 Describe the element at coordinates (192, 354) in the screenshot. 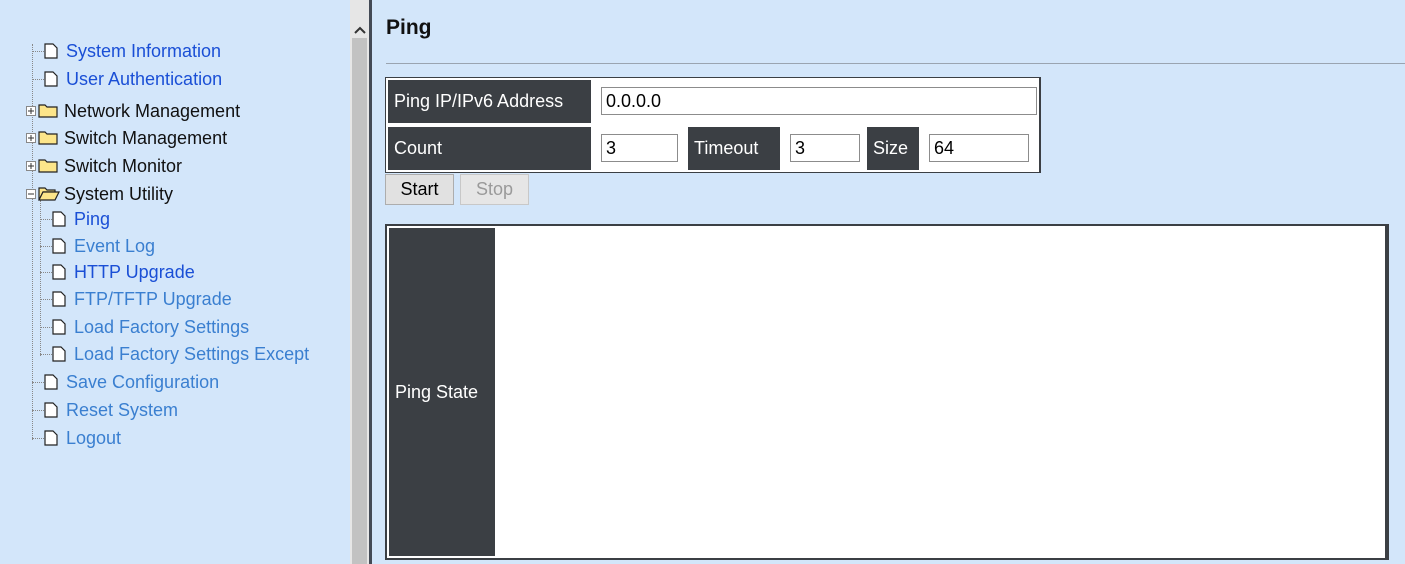

I see `sidebar-item-label: Load Factory Settings Except` at that location.